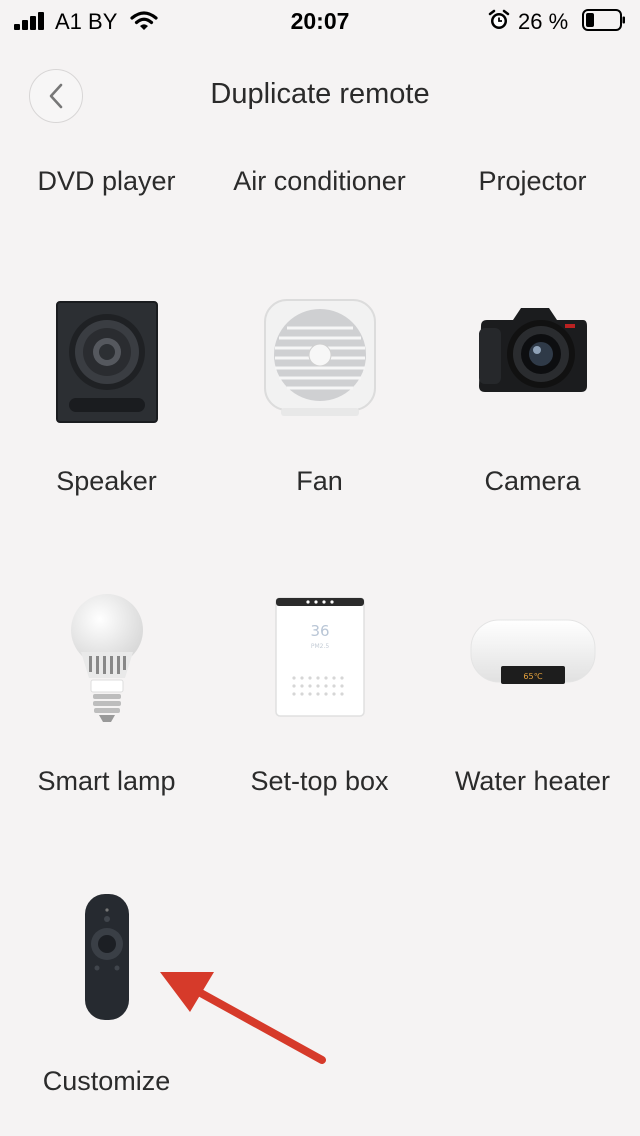  Describe the element at coordinates (243, 1018) in the screenshot. I see `annotation-arrow-icon` at that location.